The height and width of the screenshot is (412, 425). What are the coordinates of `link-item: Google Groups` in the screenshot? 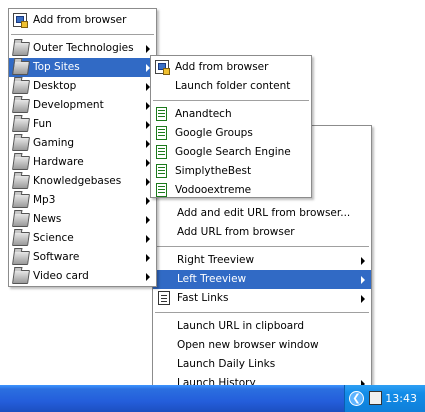 It's located at (231, 133).